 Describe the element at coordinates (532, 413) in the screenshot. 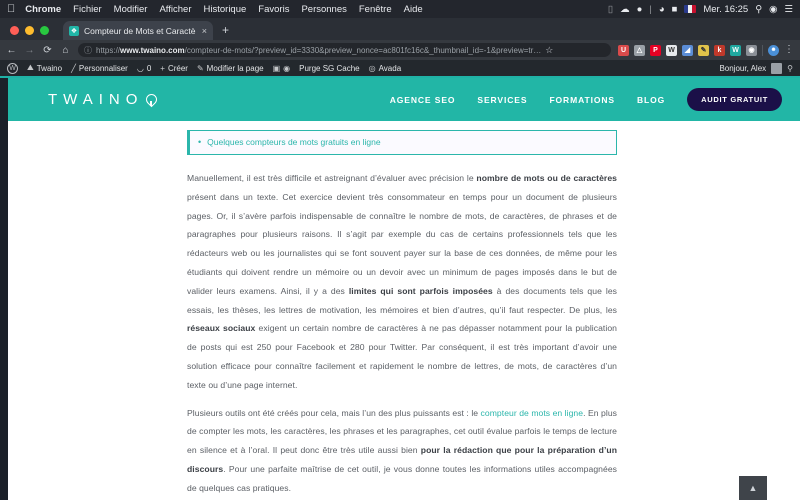

I see `inline-link: compteur de mots en ligne` at that location.